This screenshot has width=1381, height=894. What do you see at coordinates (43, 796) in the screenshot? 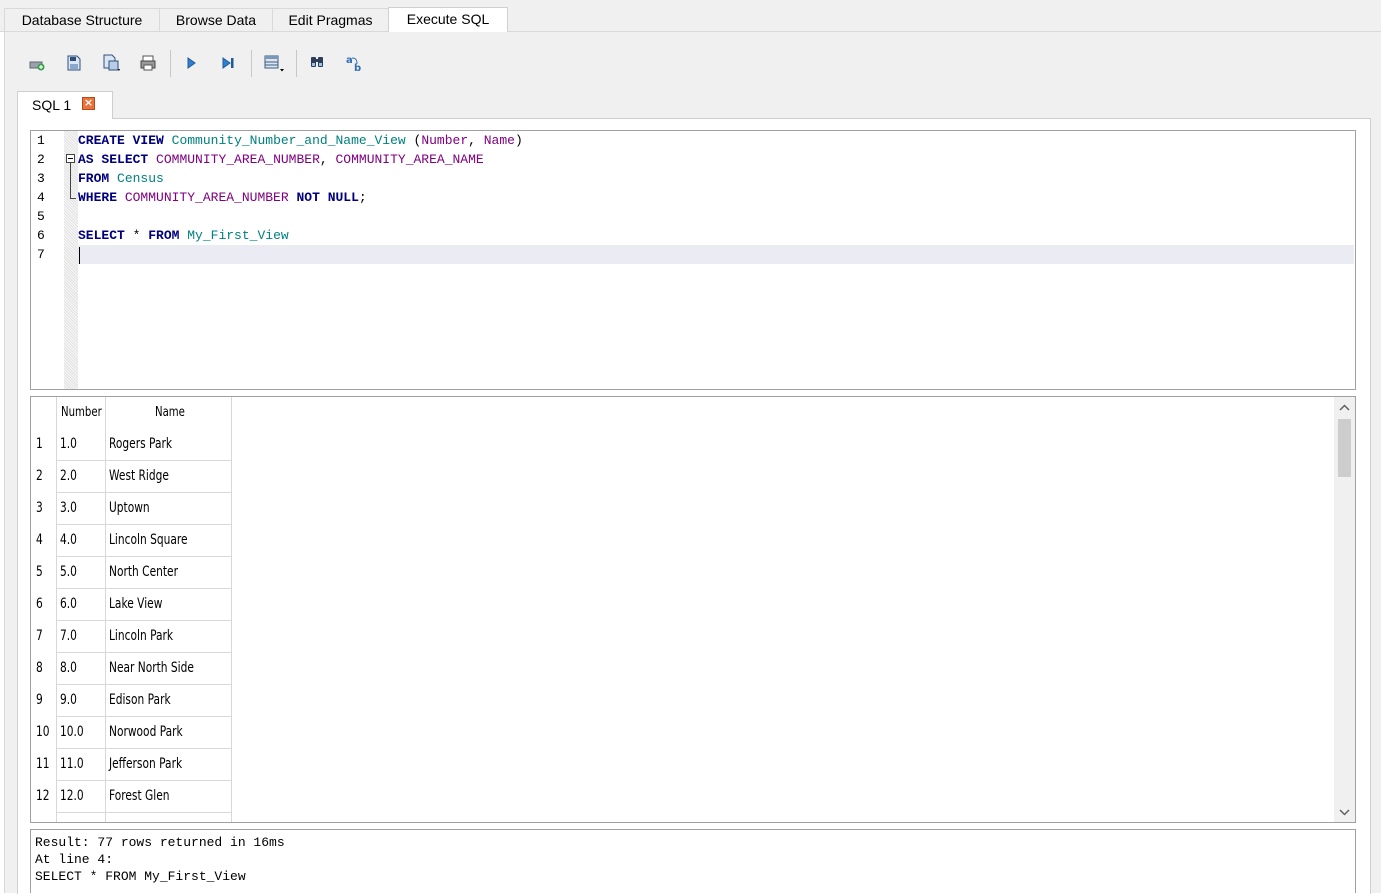
I see `row-number: 12` at bounding box center [43, 796].